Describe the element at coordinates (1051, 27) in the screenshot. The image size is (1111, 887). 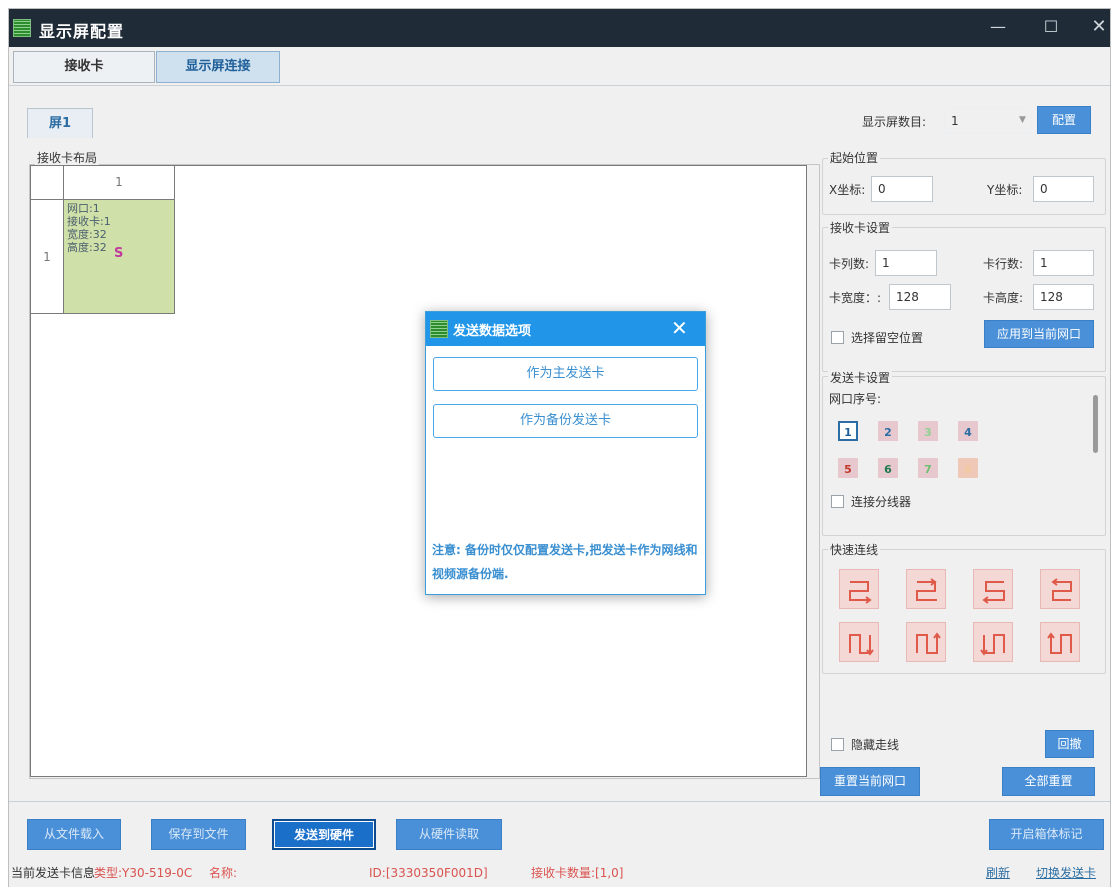
I see `maximize-button: ☐` at that location.